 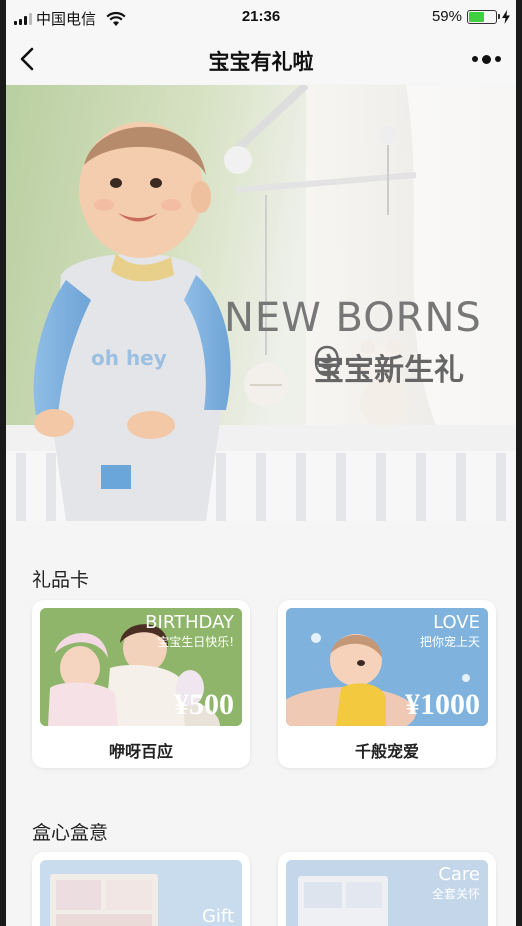 I want to click on card-tag-subtext: 宝宝生日快乐!, so click(x=195, y=642).